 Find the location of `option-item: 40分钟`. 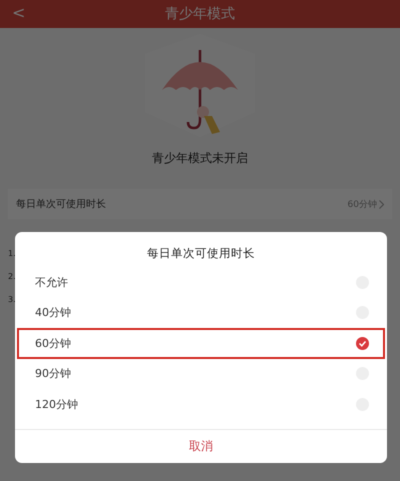

option-item: 40分钟 is located at coordinates (201, 313).